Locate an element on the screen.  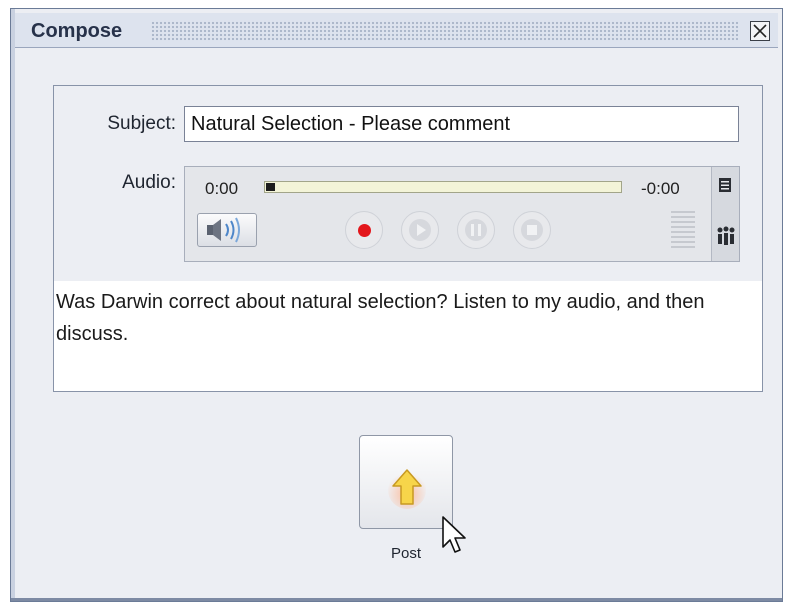
audio-player: 0:00 -0:00 is located at coordinates (462, 214).